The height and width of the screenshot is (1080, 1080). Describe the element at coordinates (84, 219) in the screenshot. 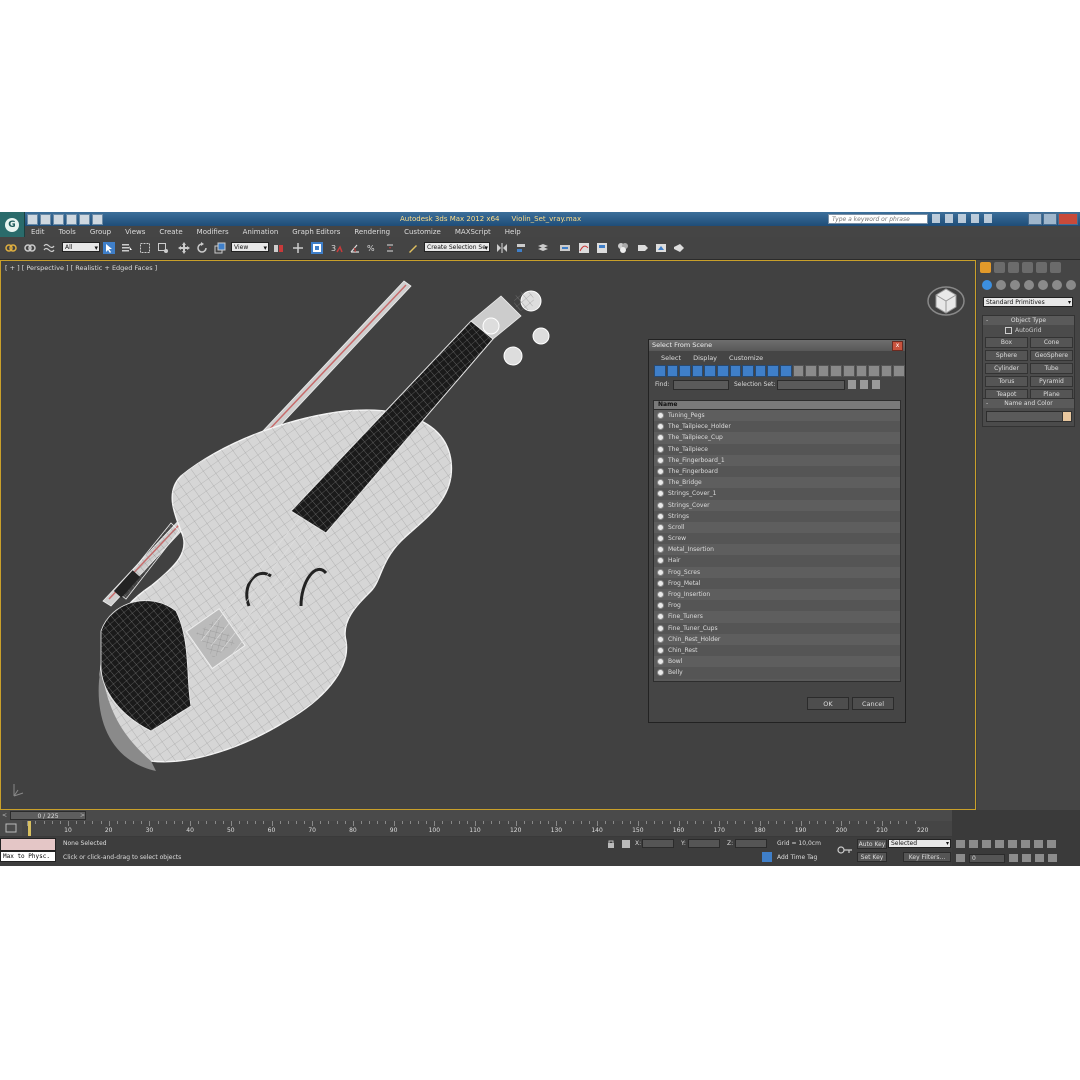

I see `redo-icon` at that location.